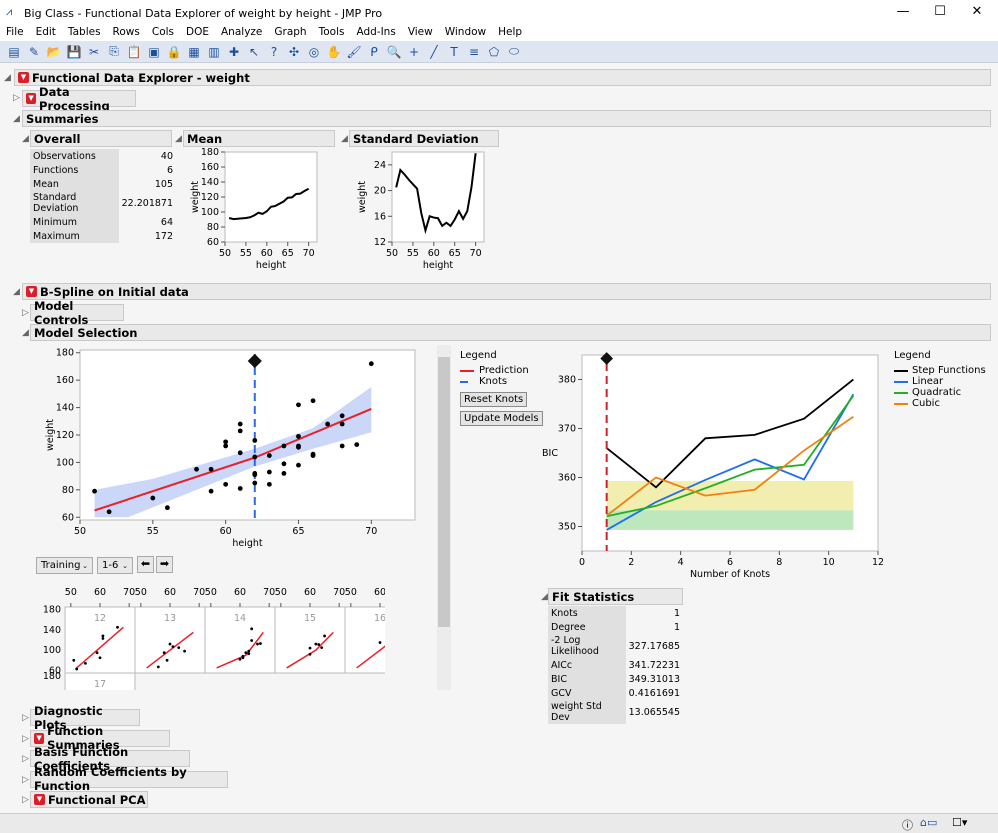 Image resolution: width=998 pixels, height=833 pixels. Describe the element at coordinates (314, 52) in the screenshot. I see `target-icon: ◎` at that location.